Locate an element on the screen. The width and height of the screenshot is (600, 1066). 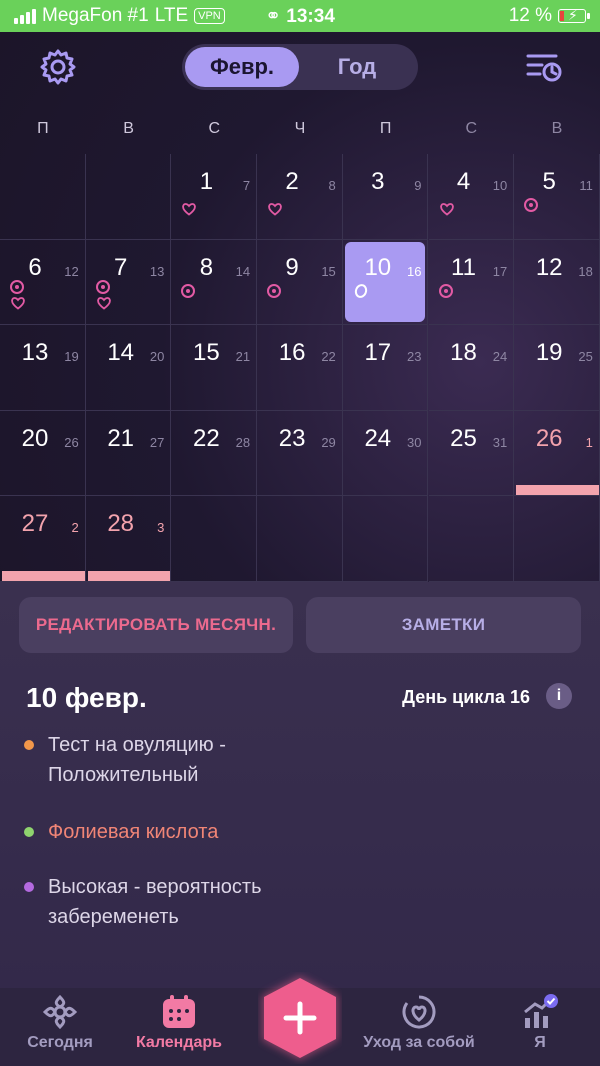
info-icon: i is located at coordinates (559, 696).